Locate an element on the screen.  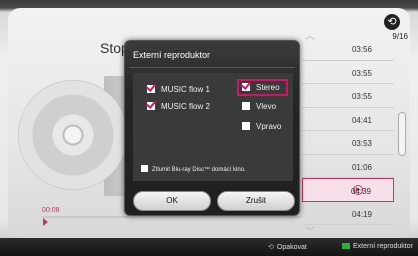
dialog-title: Externí reproduktor is located at coordinates (172, 55).